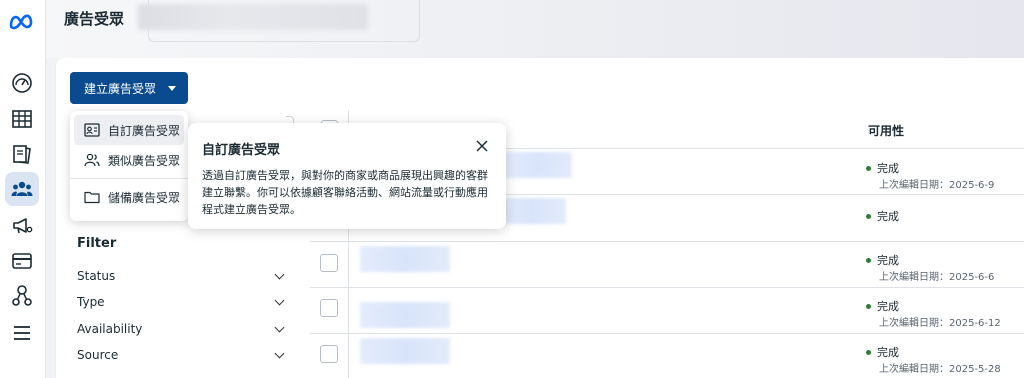  Describe the element at coordinates (129, 178) in the screenshot. I see `menu-divider` at that location.